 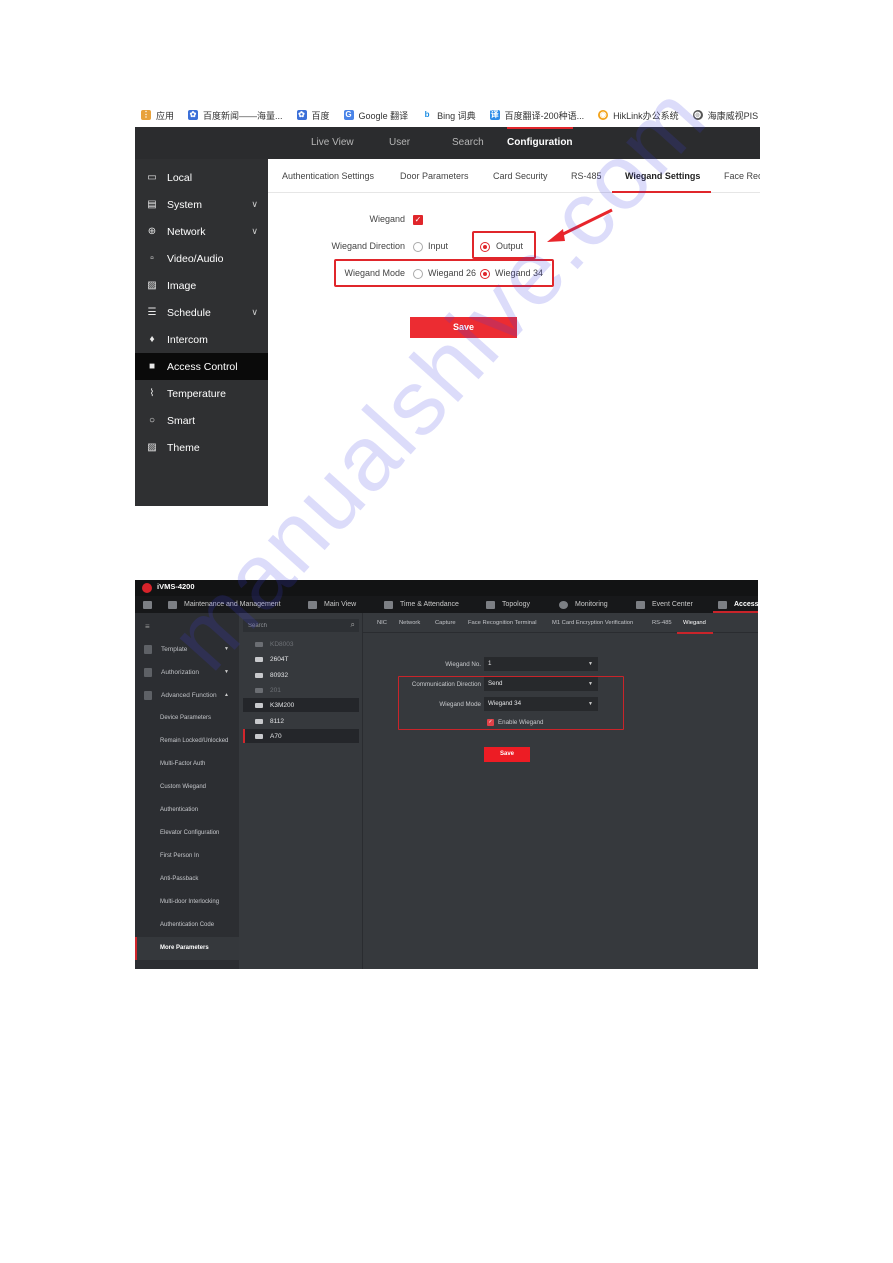 I want to click on wiegand-checkbox: ✓, so click(x=418, y=220).